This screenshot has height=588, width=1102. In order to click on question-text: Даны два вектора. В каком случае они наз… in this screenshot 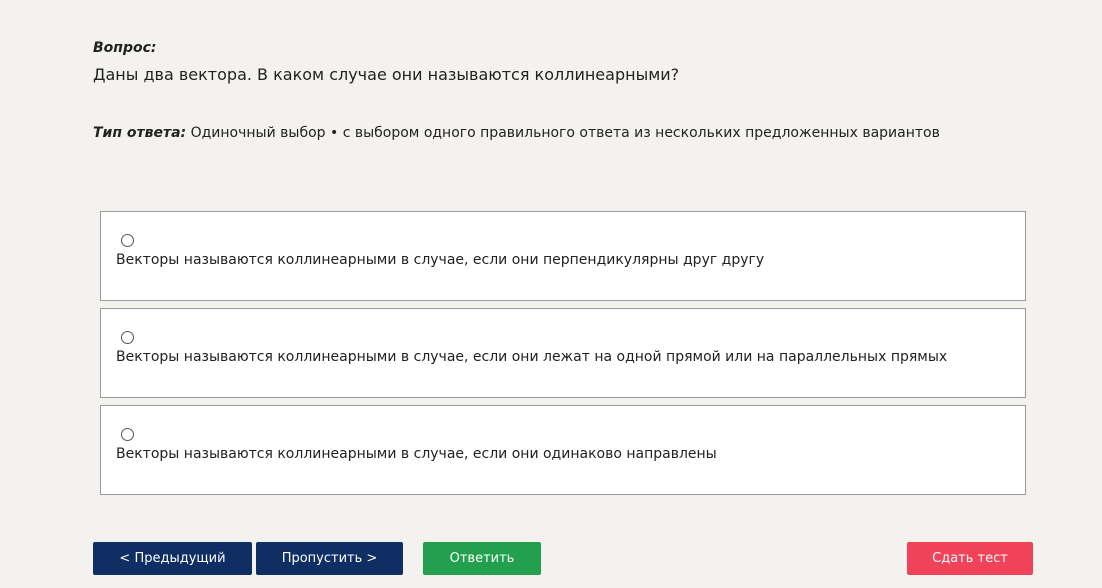, I will do `click(386, 74)`.